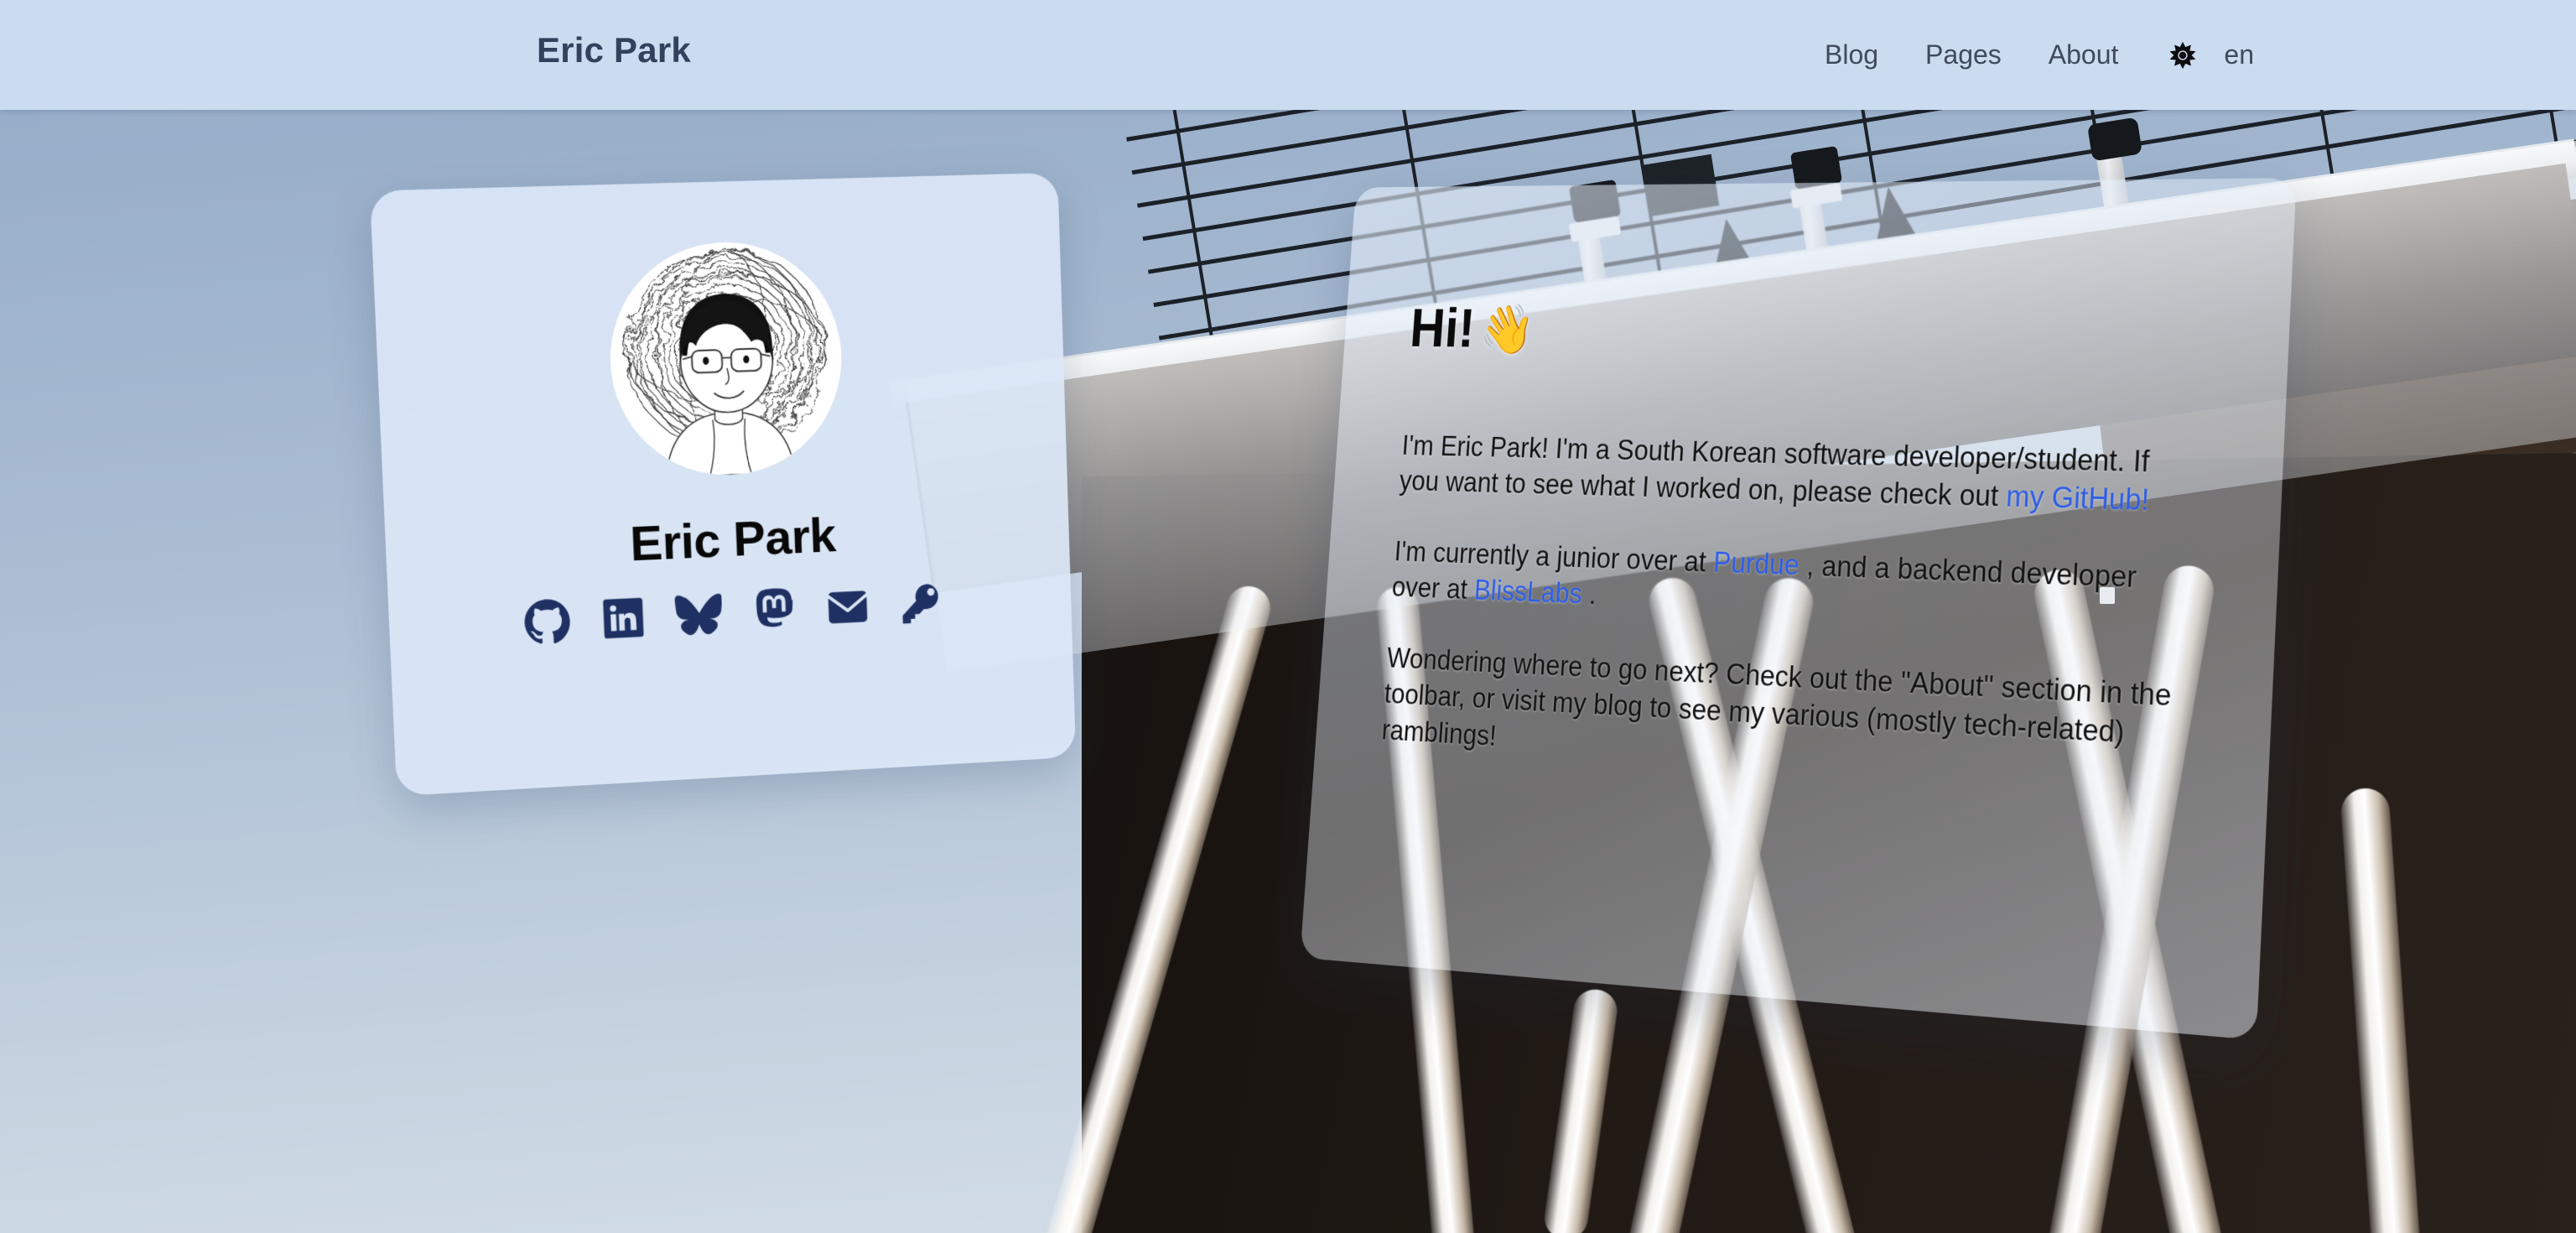 The height and width of the screenshot is (1233, 2576). I want to click on waving-hand-icon: 👋, so click(1507, 328).